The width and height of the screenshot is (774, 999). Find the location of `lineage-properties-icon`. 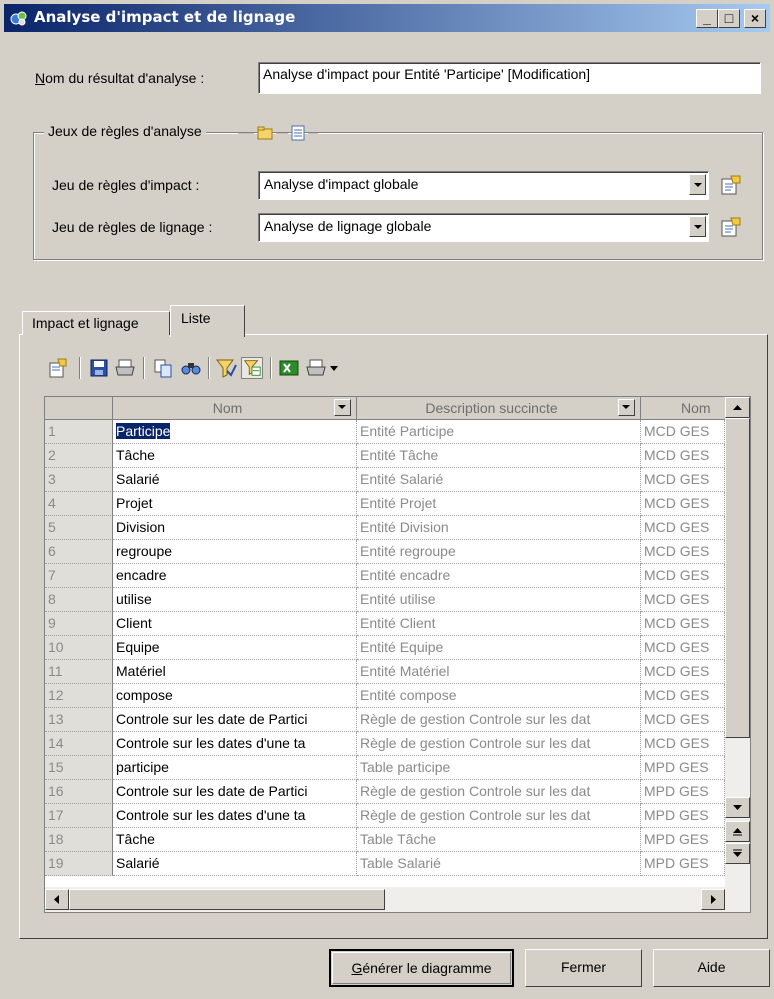

lineage-properties-icon is located at coordinates (731, 227).